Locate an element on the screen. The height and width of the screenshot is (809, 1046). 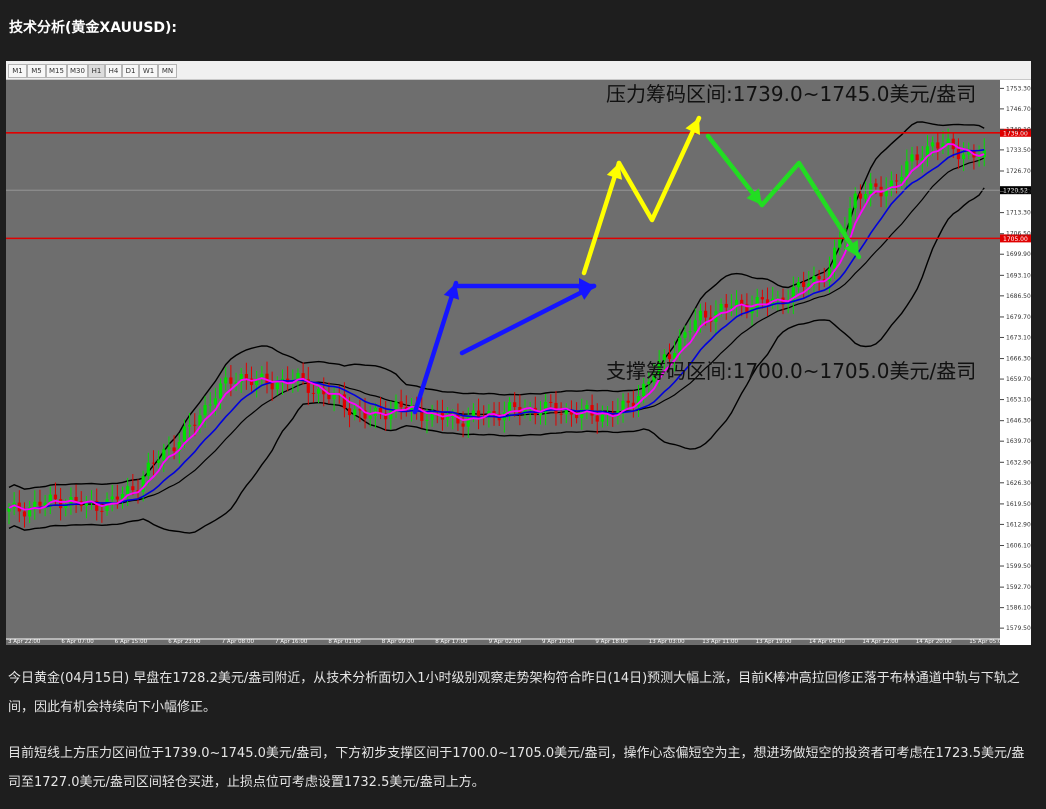
price-tick-label: 1726.70 is located at coordinates (1018, 171).